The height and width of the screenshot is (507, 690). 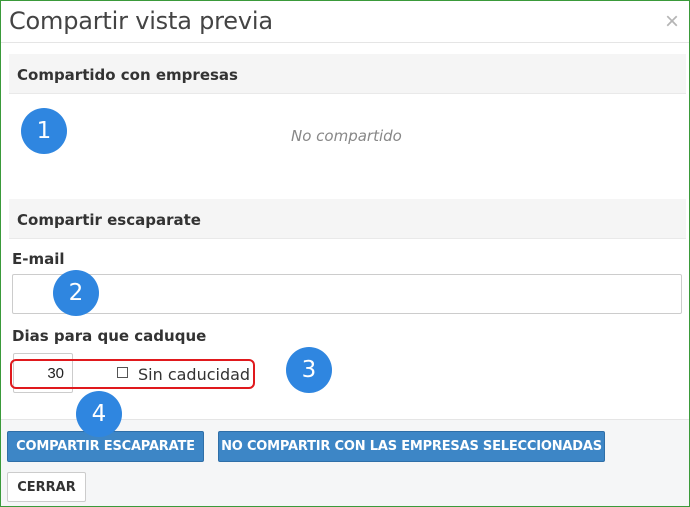 What do you see at coordinates (141, 21) in the screenshot?
I see `dialog-title: Compartir vista previa` at bounding box center [141, 21].